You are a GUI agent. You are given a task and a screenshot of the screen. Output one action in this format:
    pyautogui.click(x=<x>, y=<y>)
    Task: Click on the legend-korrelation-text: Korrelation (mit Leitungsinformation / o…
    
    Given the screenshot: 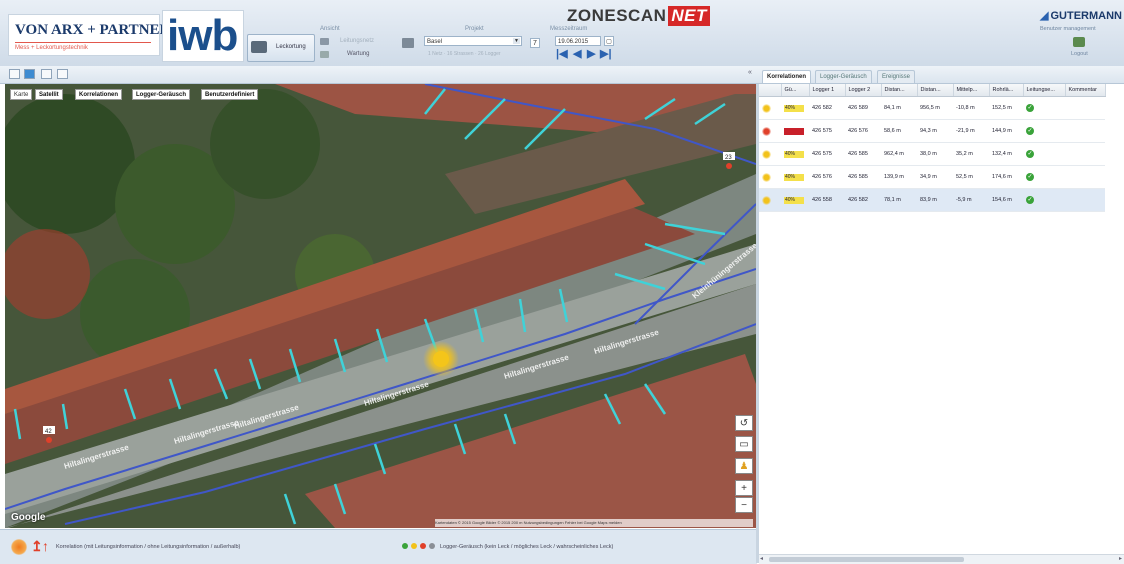 What is the action you would take?
    pyautogui.click(x=148, y=547)
    